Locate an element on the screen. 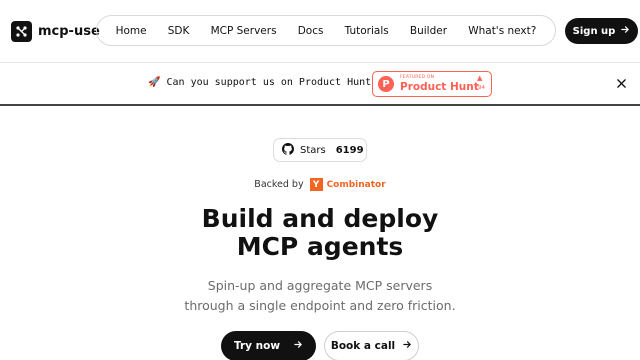  rocket-icon: 🚀 is located at coordinates (154, 82).